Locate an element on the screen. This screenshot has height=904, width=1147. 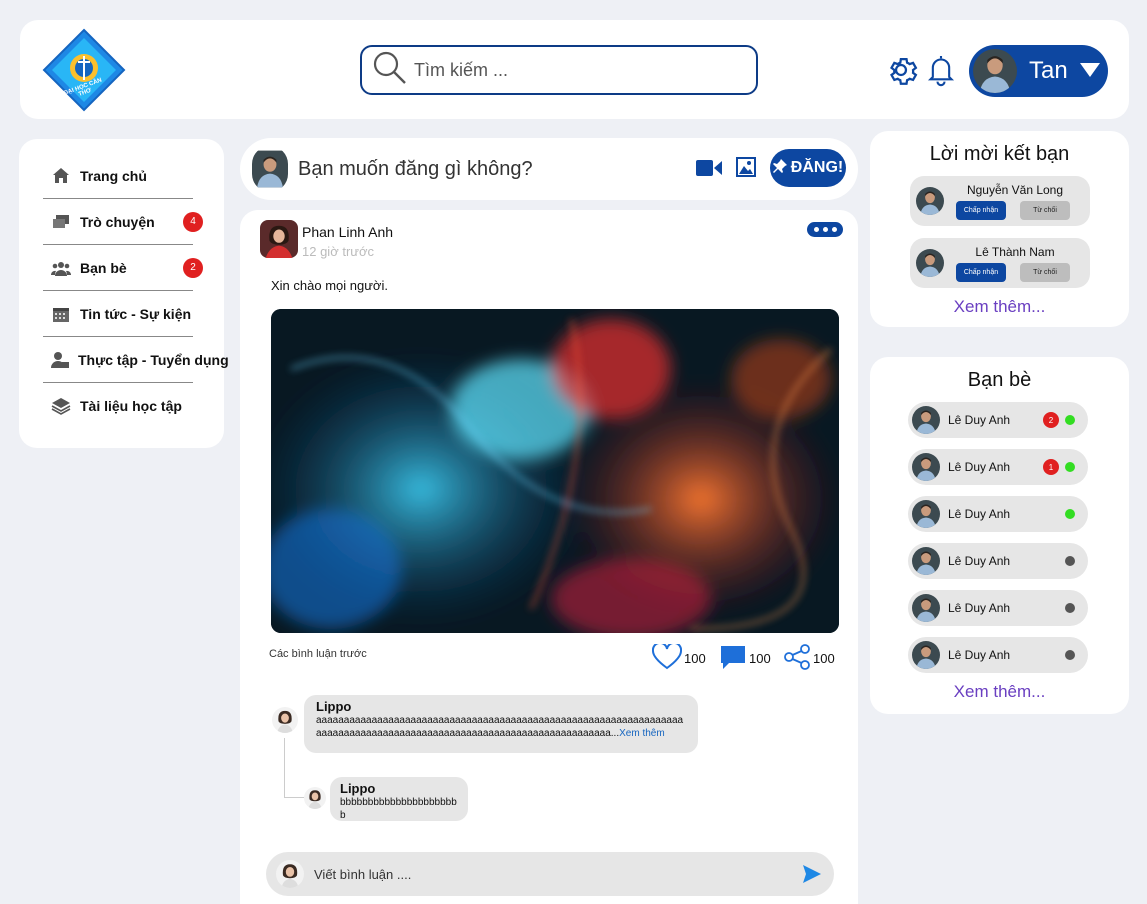
sidebar-item-label: Thực tập - Tuyển dụng is located at coordinates (153, 359).